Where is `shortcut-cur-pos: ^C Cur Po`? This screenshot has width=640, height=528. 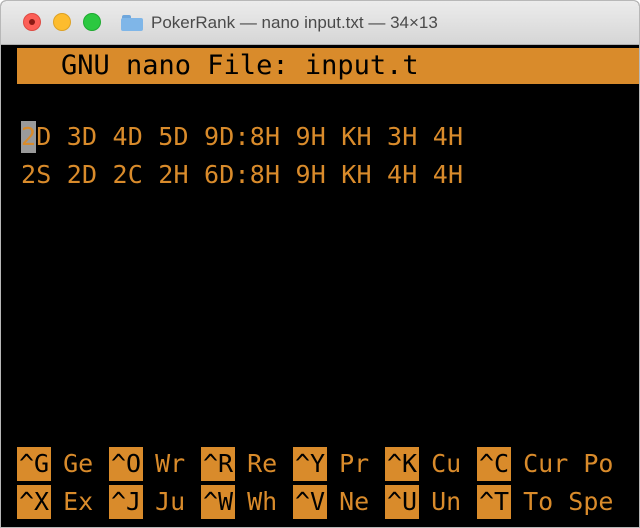
shortcut-cur-pos: ^C Cur Po is located at coordinates (545, 464).